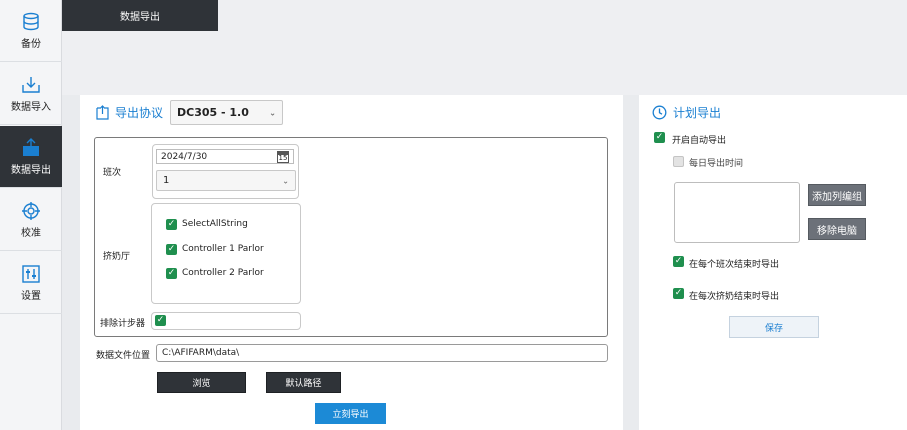 Image resolution: width=907 pixels, height=430 pixels. Describe the element at coordinates (734, 297) in the screenshot. I see `export-after-milking-label: 在每次挤奶结束时导出` at that location.